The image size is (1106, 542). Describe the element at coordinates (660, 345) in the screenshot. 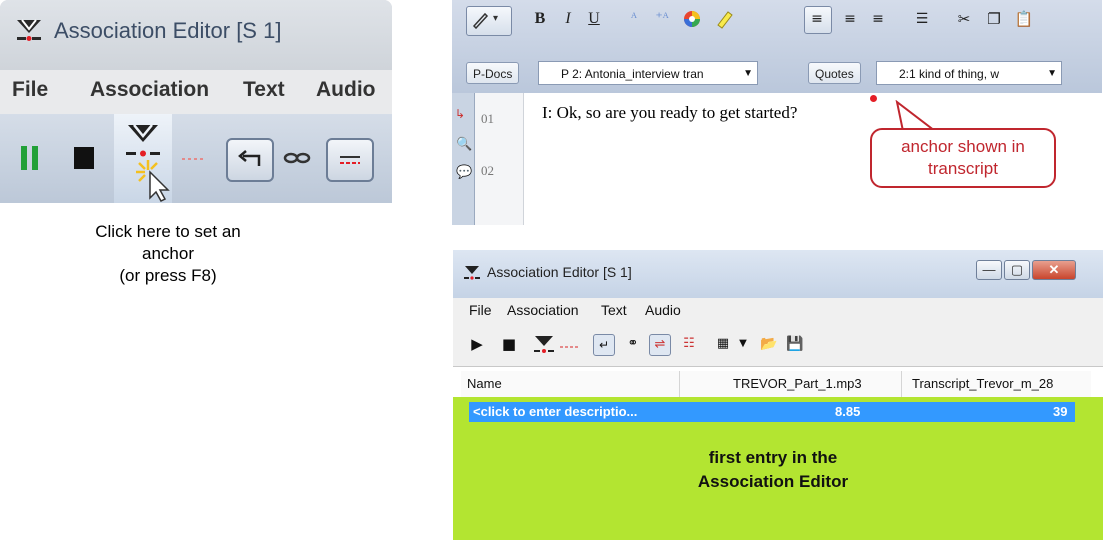

I see `sync-icon: ⇌` at that location.